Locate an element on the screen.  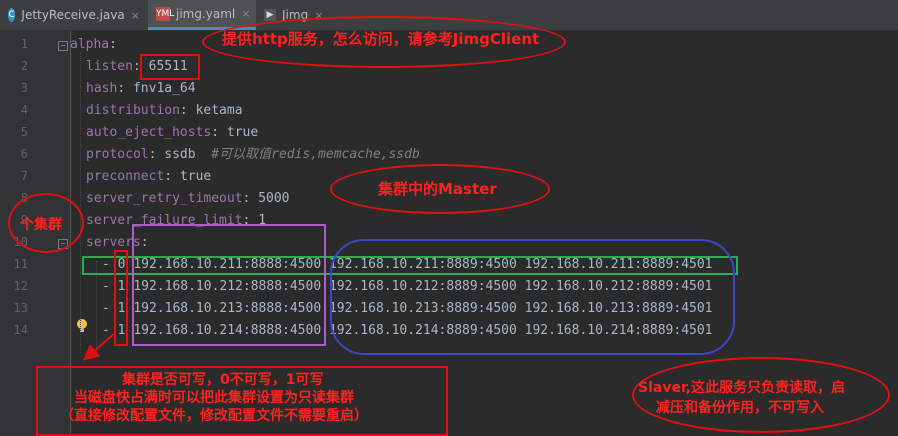
arrow-to-writable-note is located at coordinates (98, 347).